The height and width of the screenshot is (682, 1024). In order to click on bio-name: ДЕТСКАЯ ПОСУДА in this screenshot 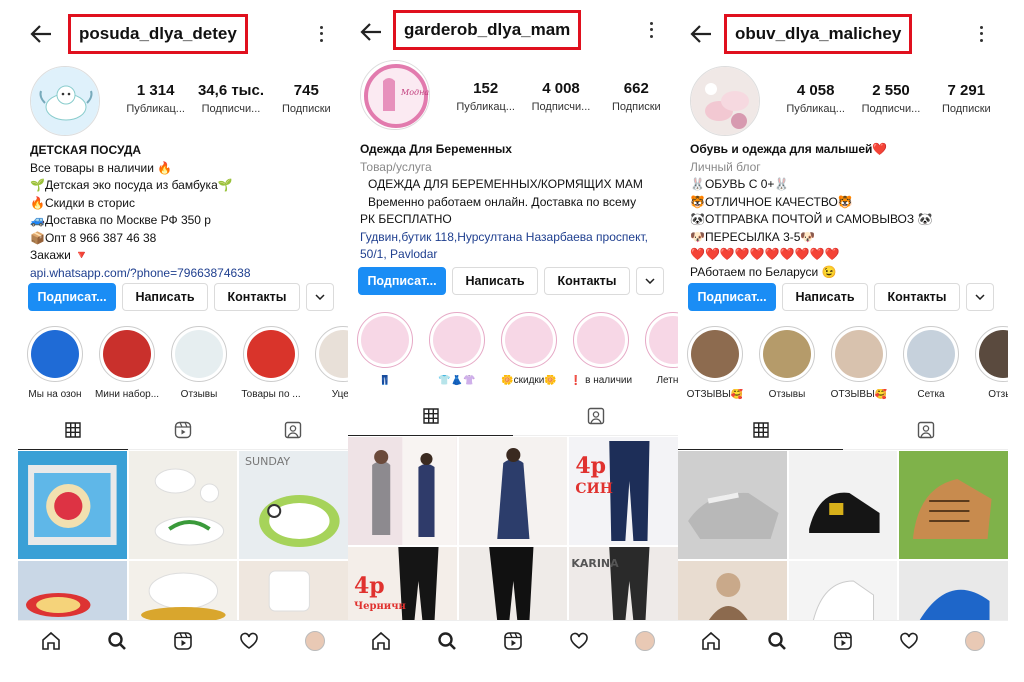, I will do `click(86, 150)`.